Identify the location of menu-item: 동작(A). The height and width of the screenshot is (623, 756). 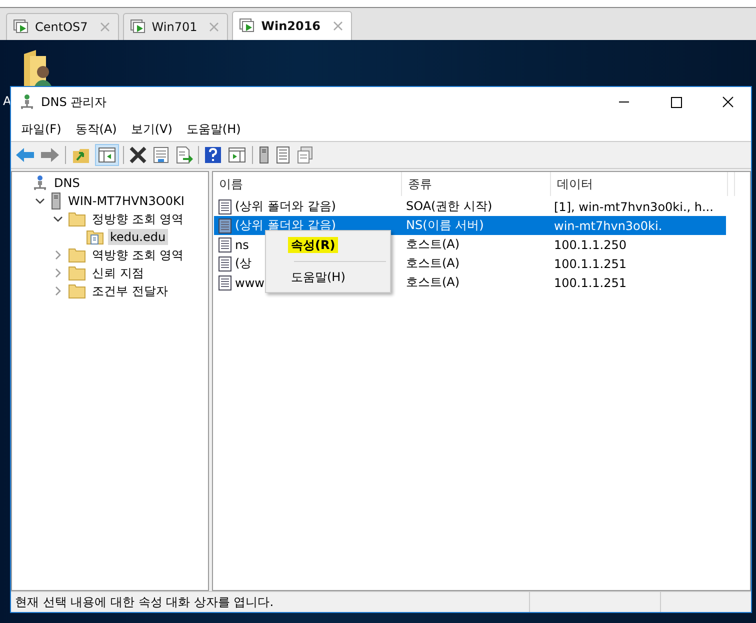
(96, 129).